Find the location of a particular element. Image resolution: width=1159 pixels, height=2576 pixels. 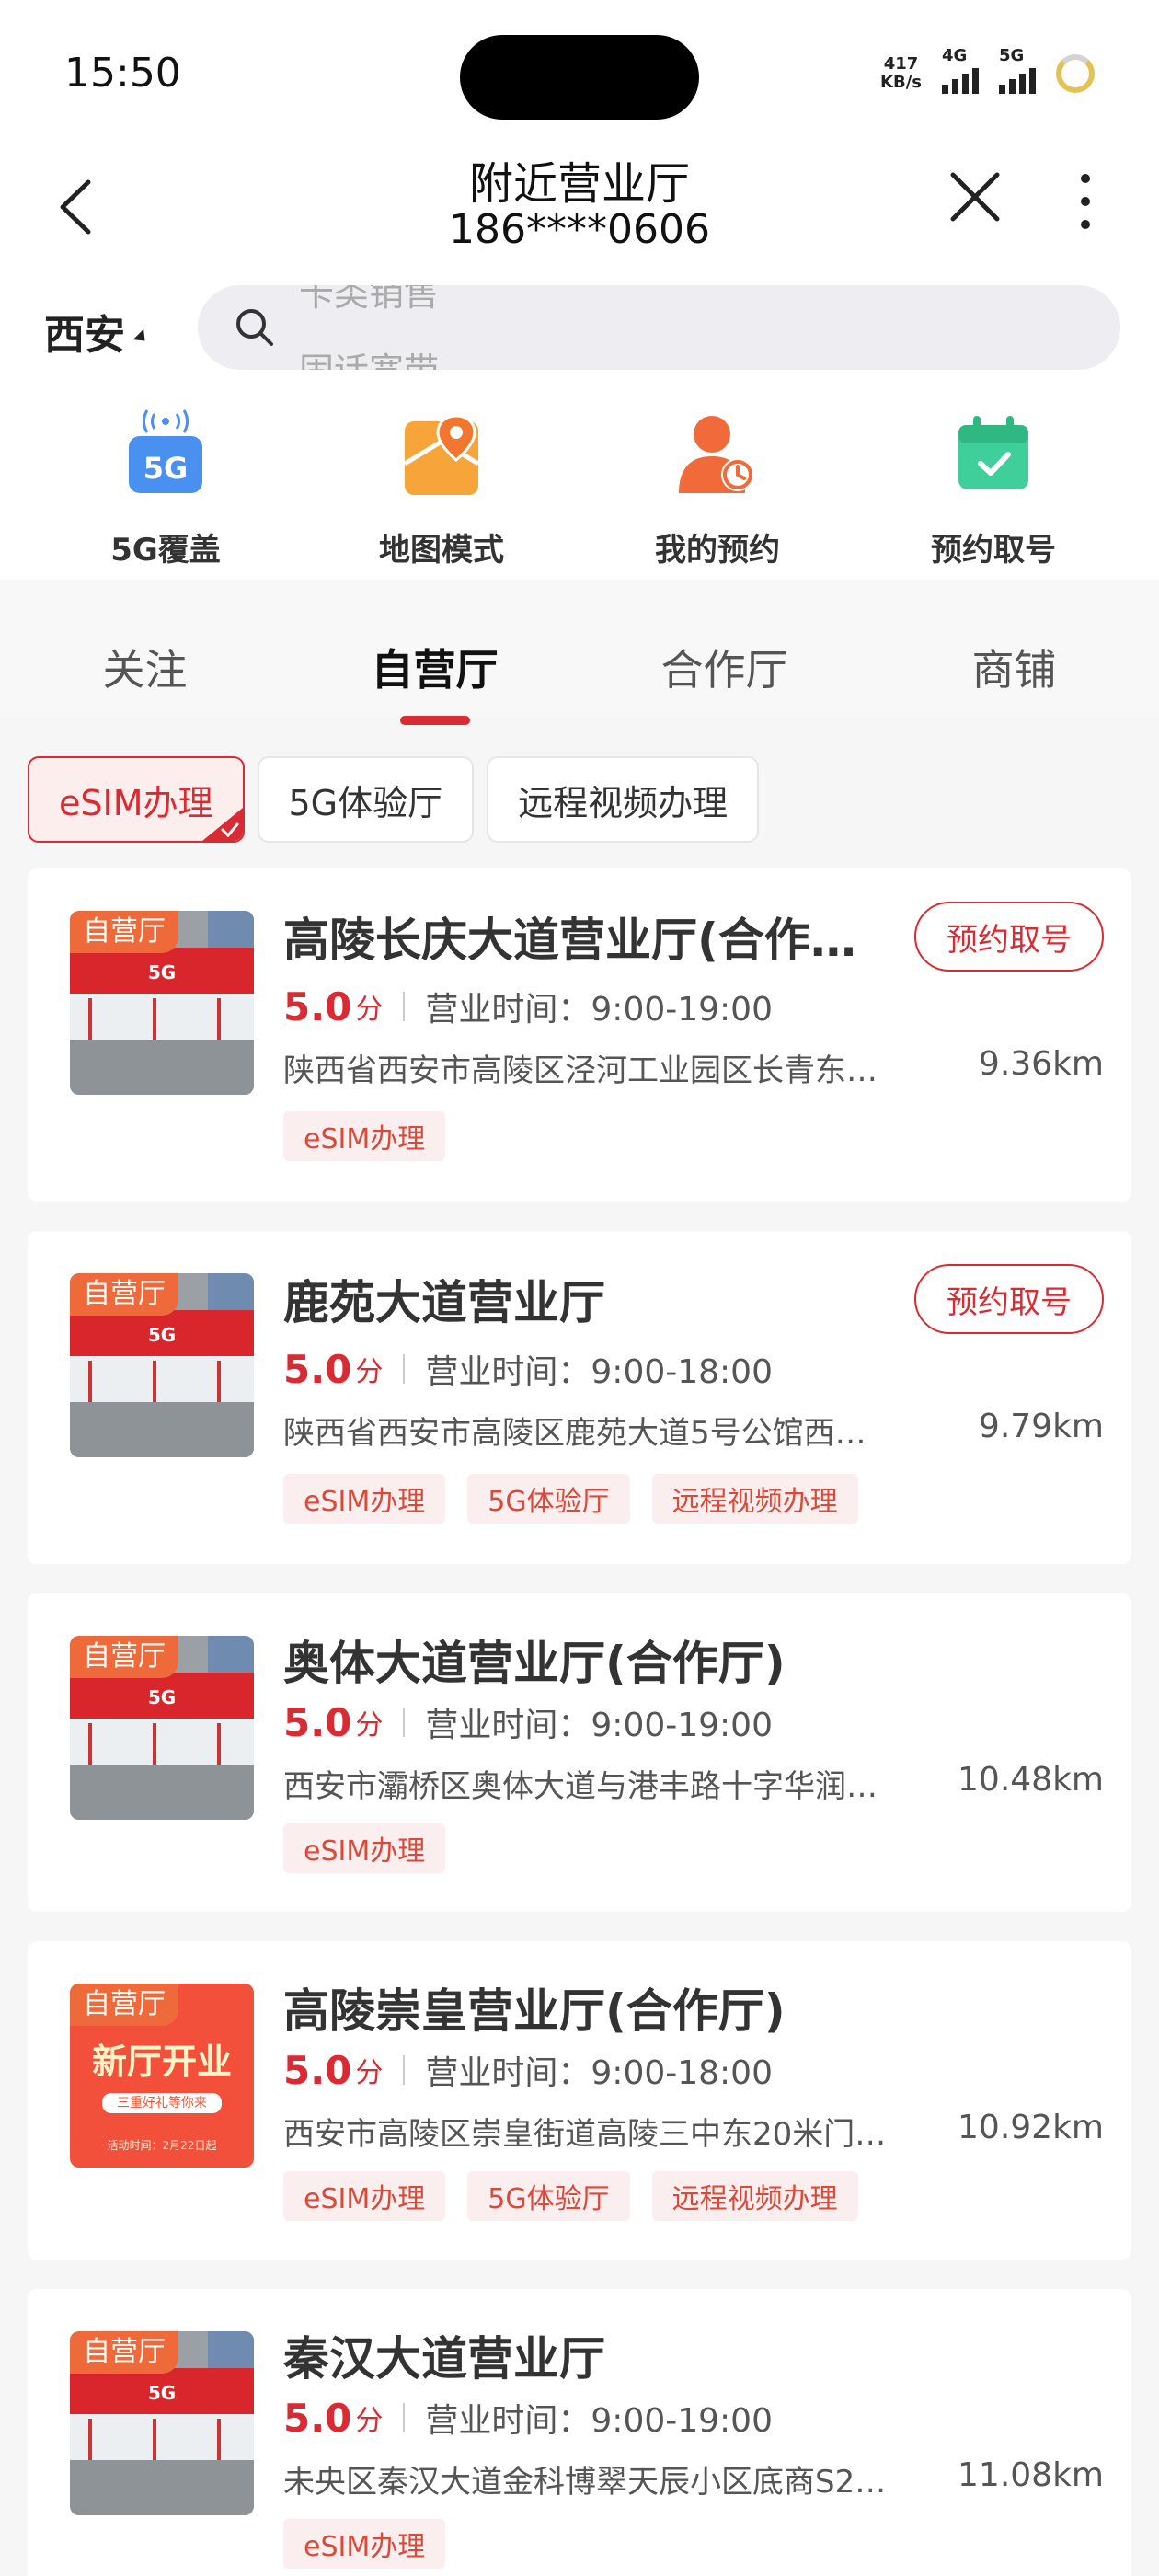

quick-entry-my-reservations: 我的预约 is located at coordinates (717, 483).